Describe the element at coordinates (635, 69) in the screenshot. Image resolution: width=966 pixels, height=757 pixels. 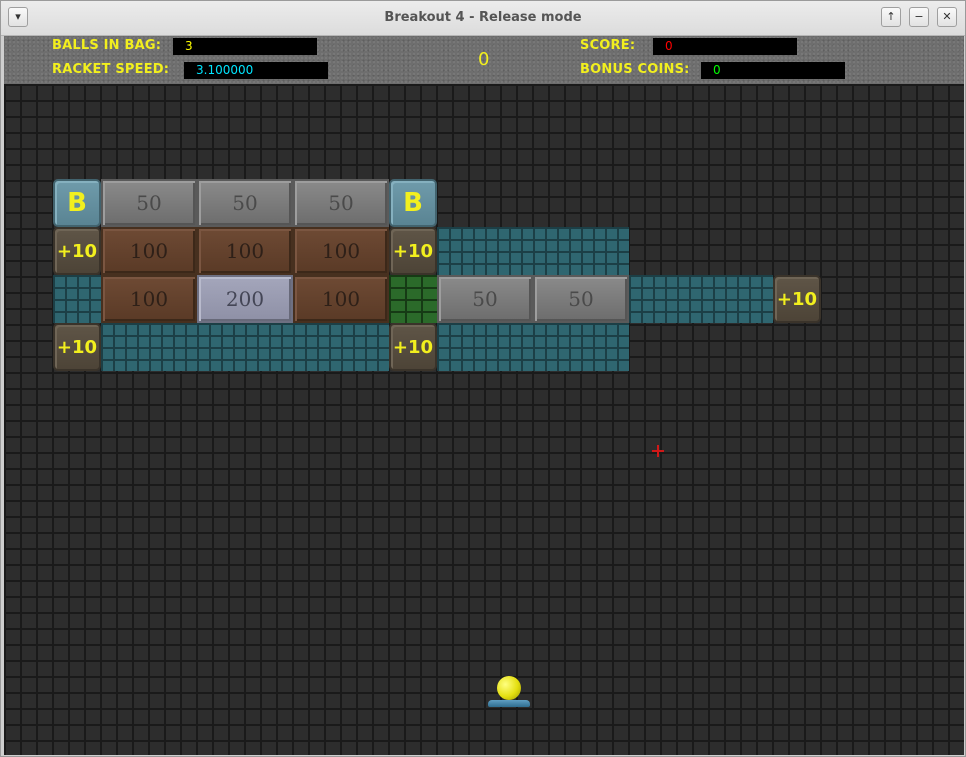
I see `bonus-label: BONUS COINS:` at that location.